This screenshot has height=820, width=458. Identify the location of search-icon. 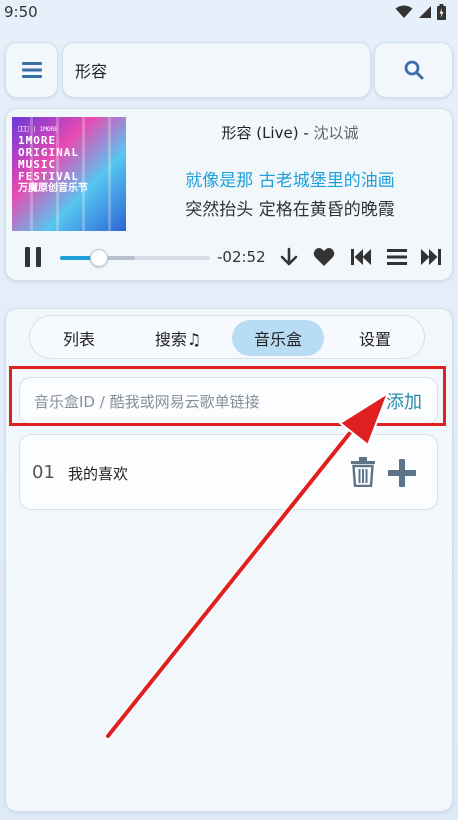
(413, 70).